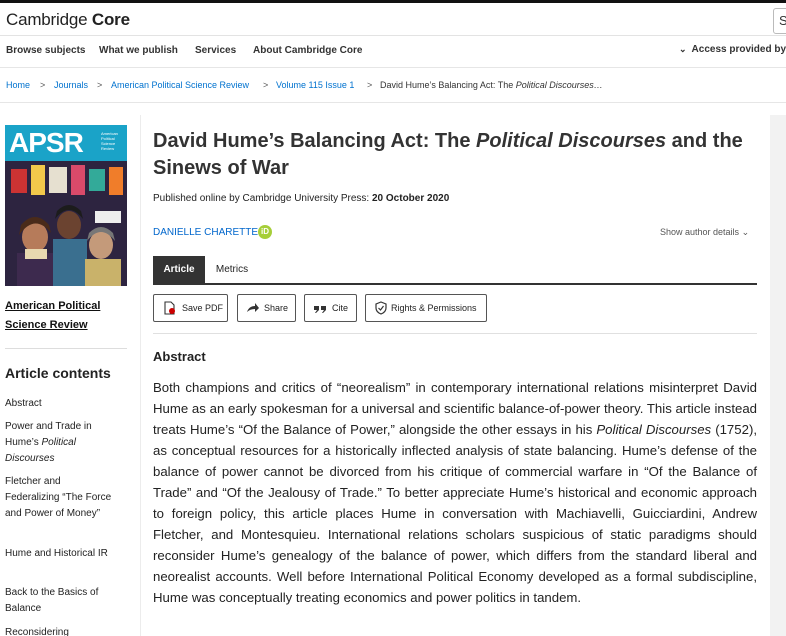 This screenshot has height=636, width=786. What do you see at coordinates (71, 85) in the screenshot?
I see `breadcrumb-journals: Journals` at bounding box center [71, 85].